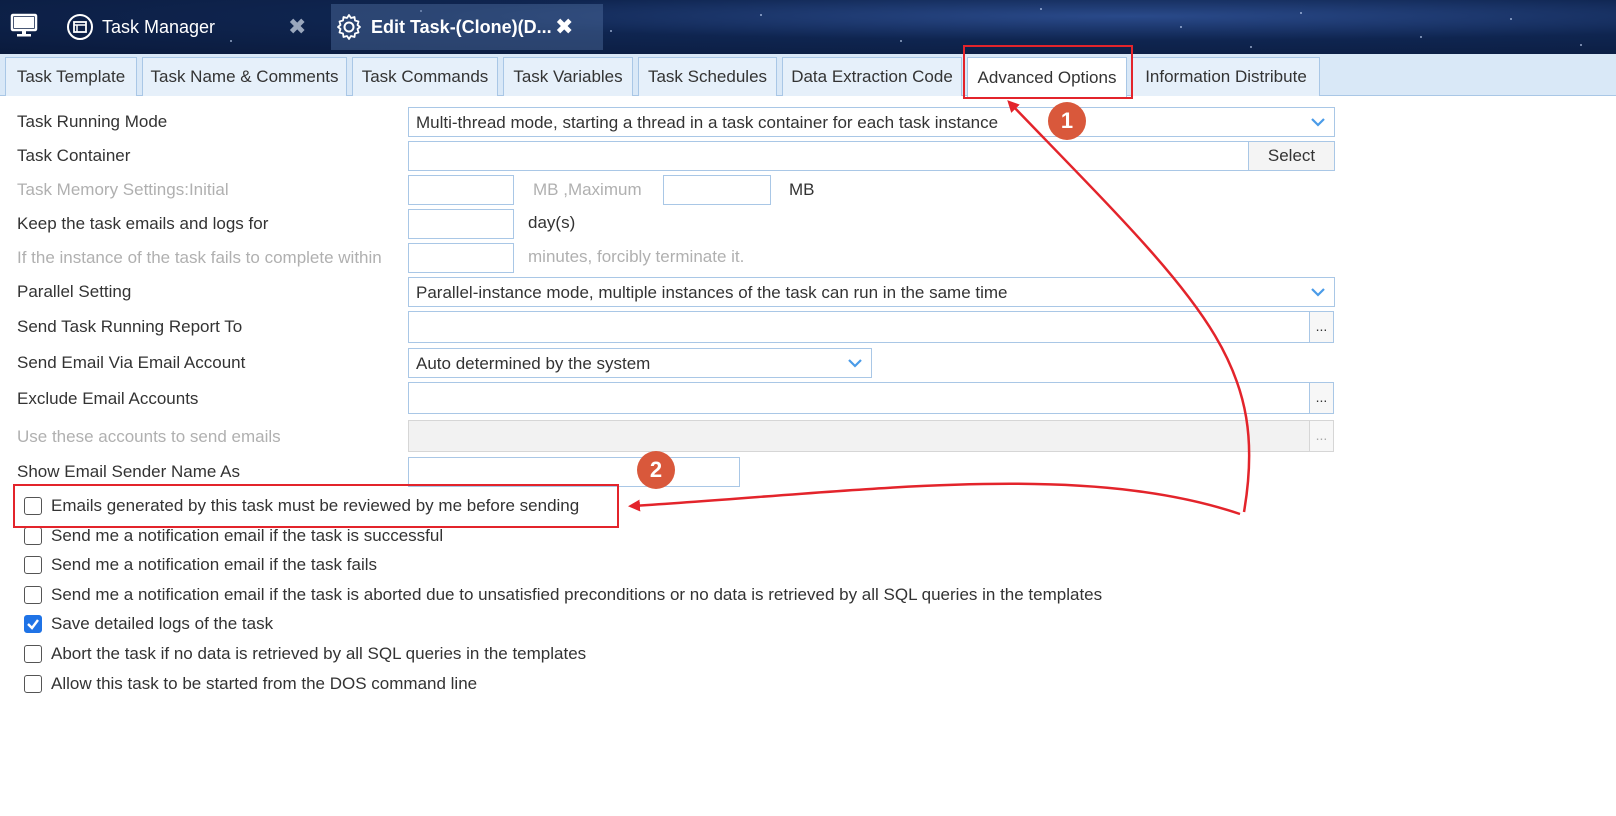 The height and width of the screenshot is (816, 1616). I want to click on checkmark-icon, so click(33, 624).